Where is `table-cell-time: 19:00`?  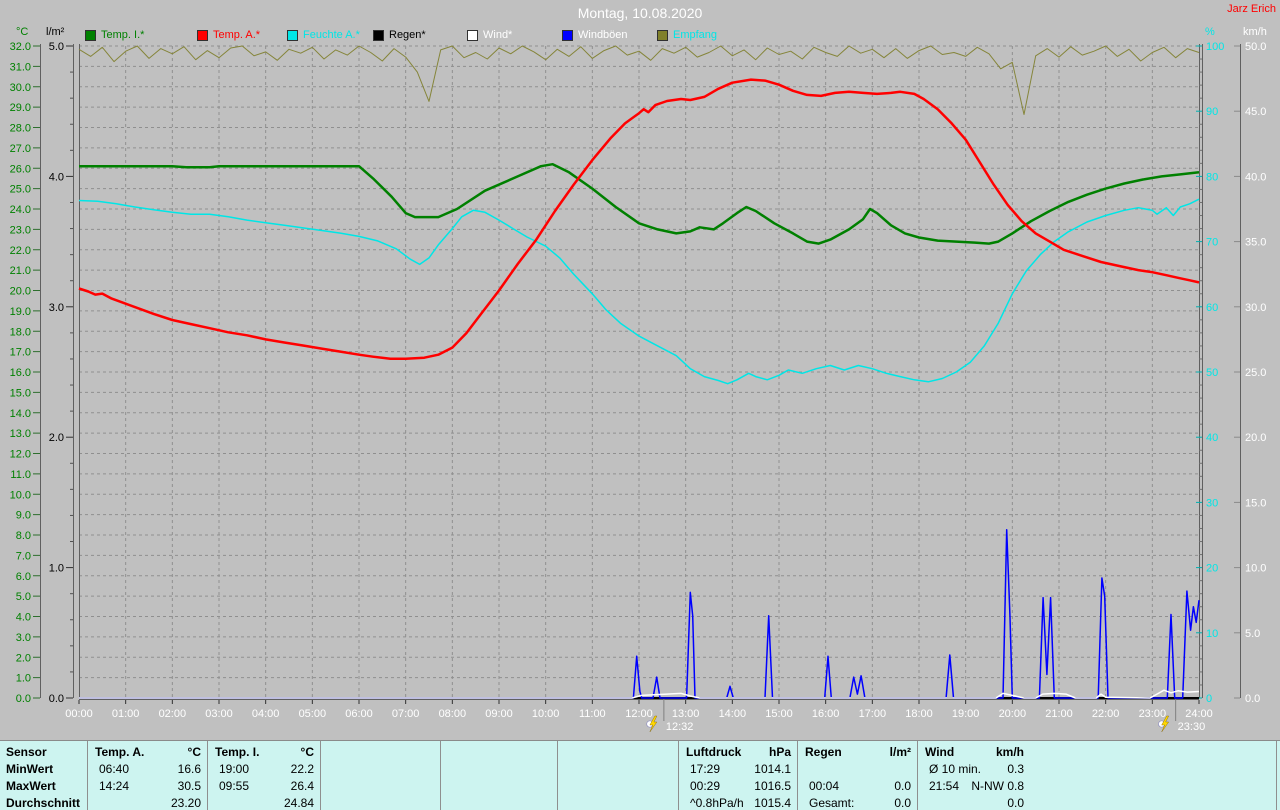 table-cell-time: 19:00 is located at coordinates (234, 768).